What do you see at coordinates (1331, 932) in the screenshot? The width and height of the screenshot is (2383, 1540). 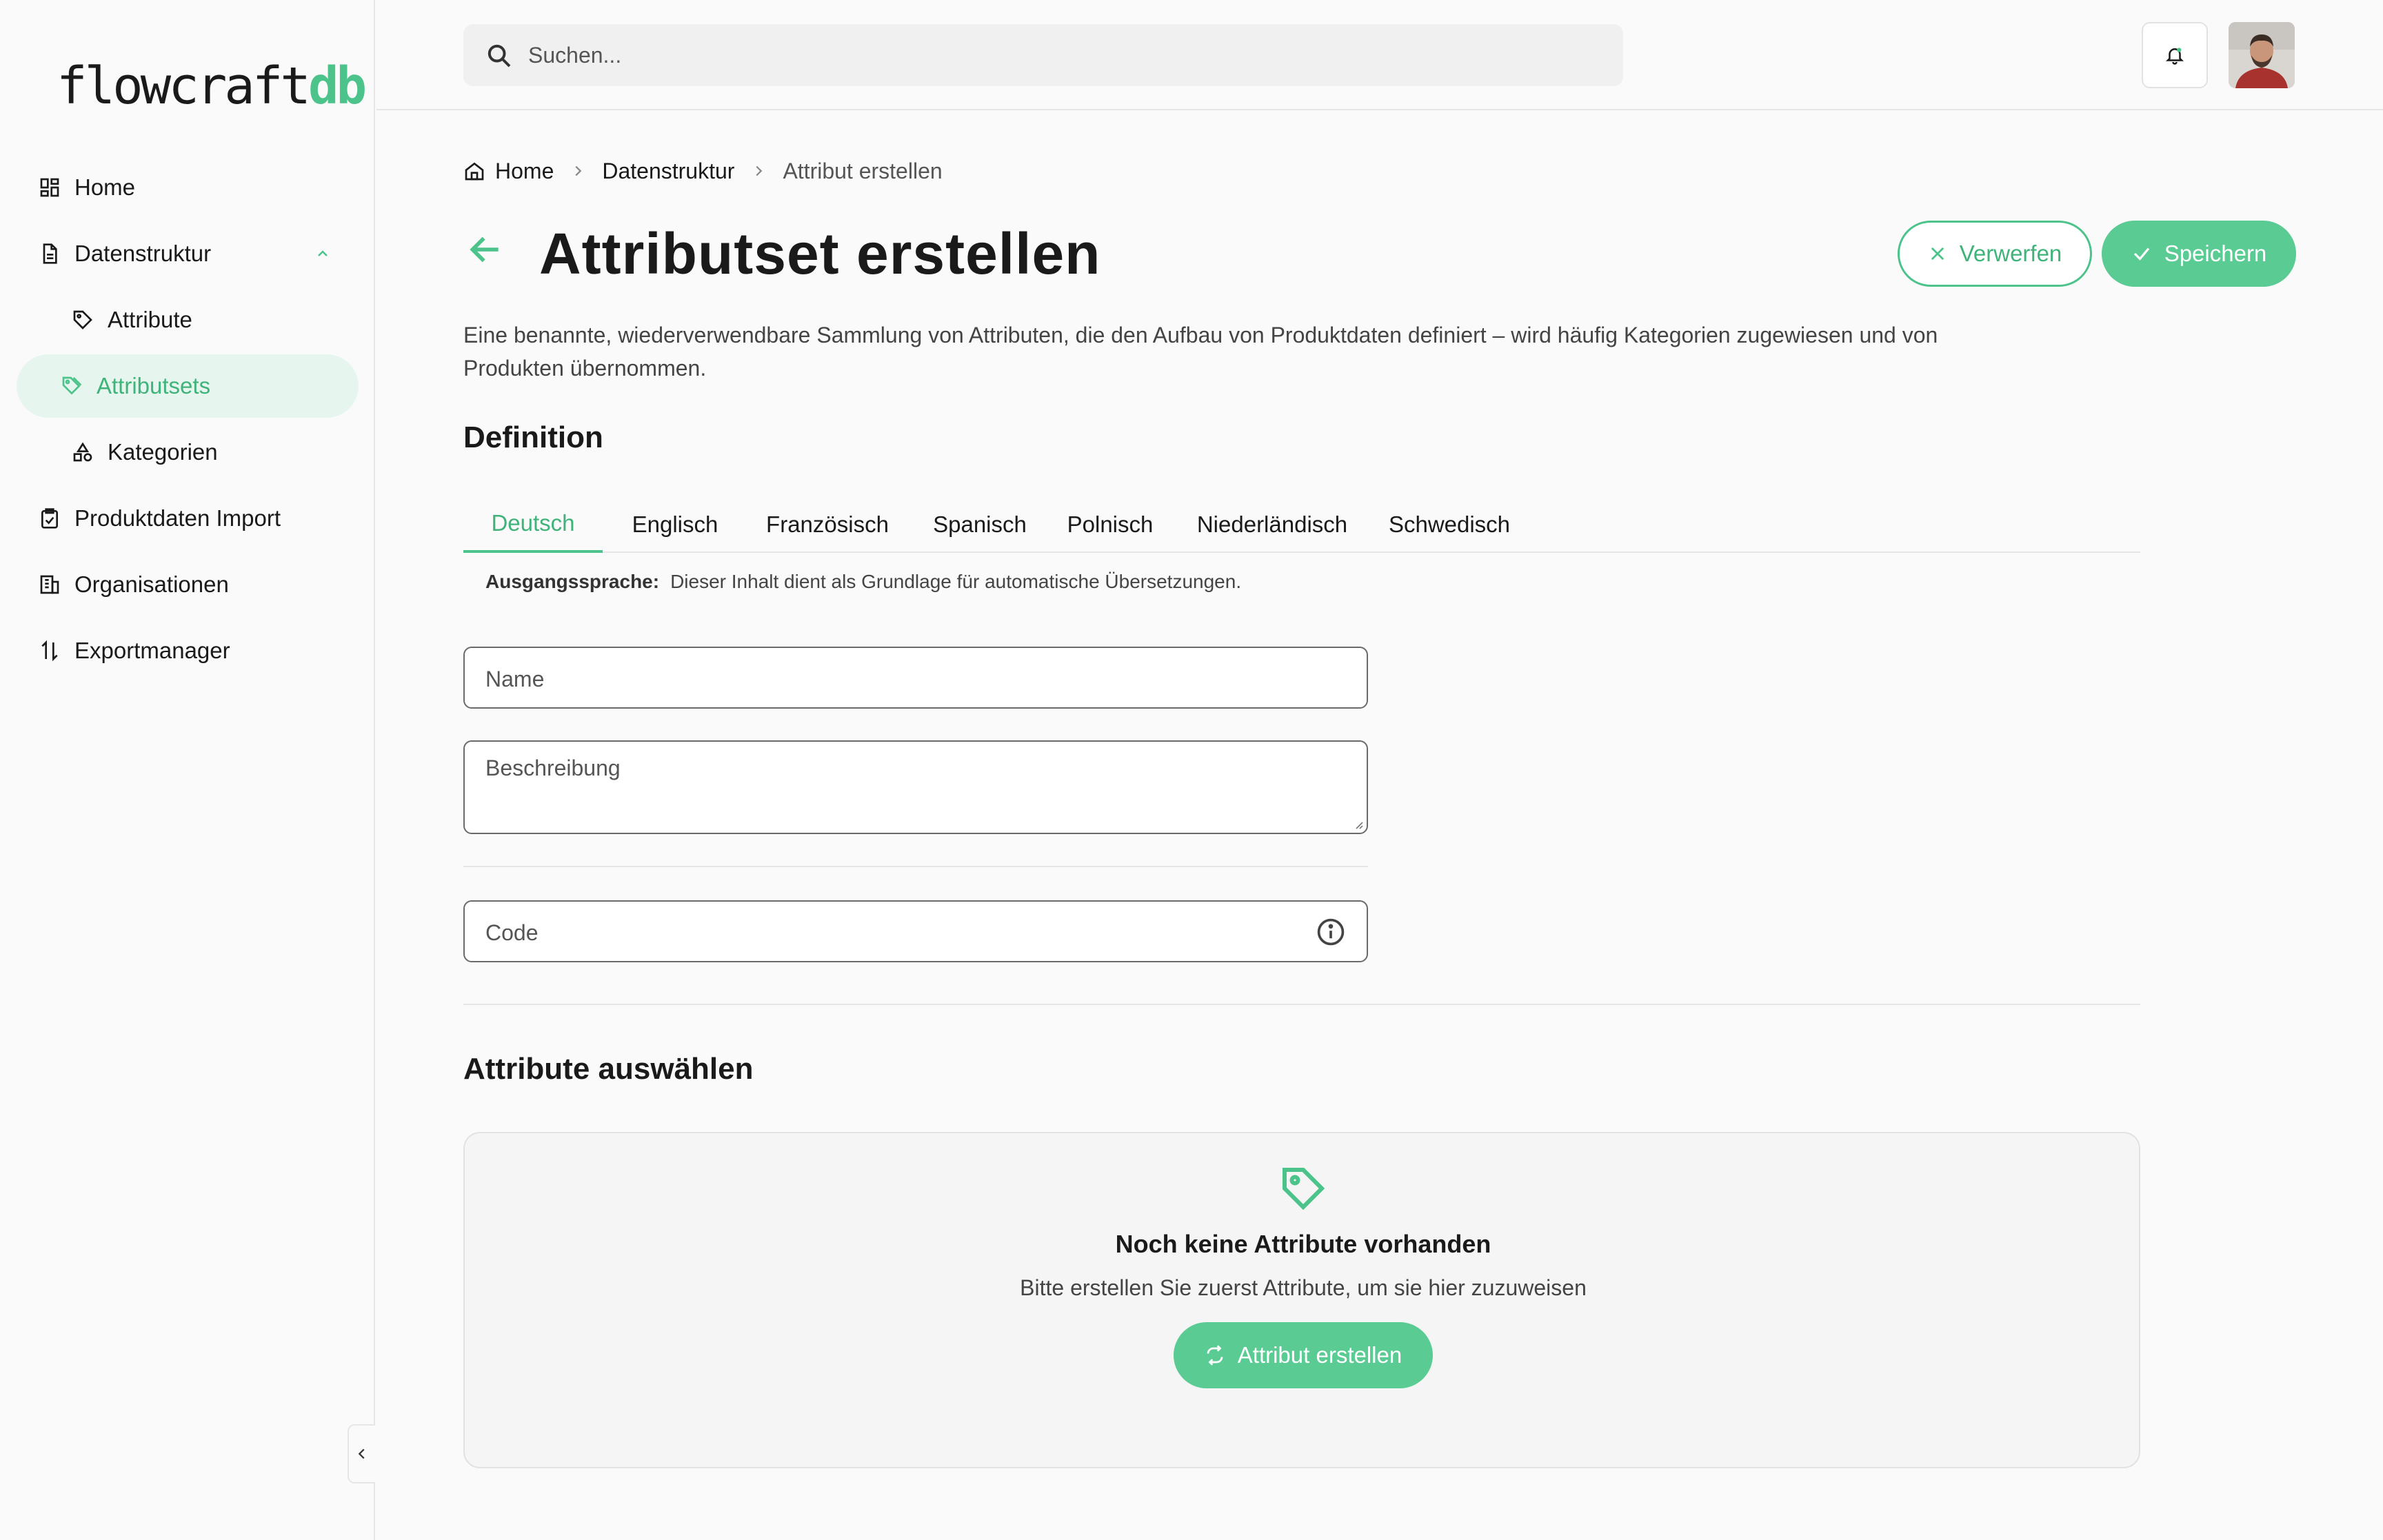 I see `info-icon` at bounding box center [1331, 932].